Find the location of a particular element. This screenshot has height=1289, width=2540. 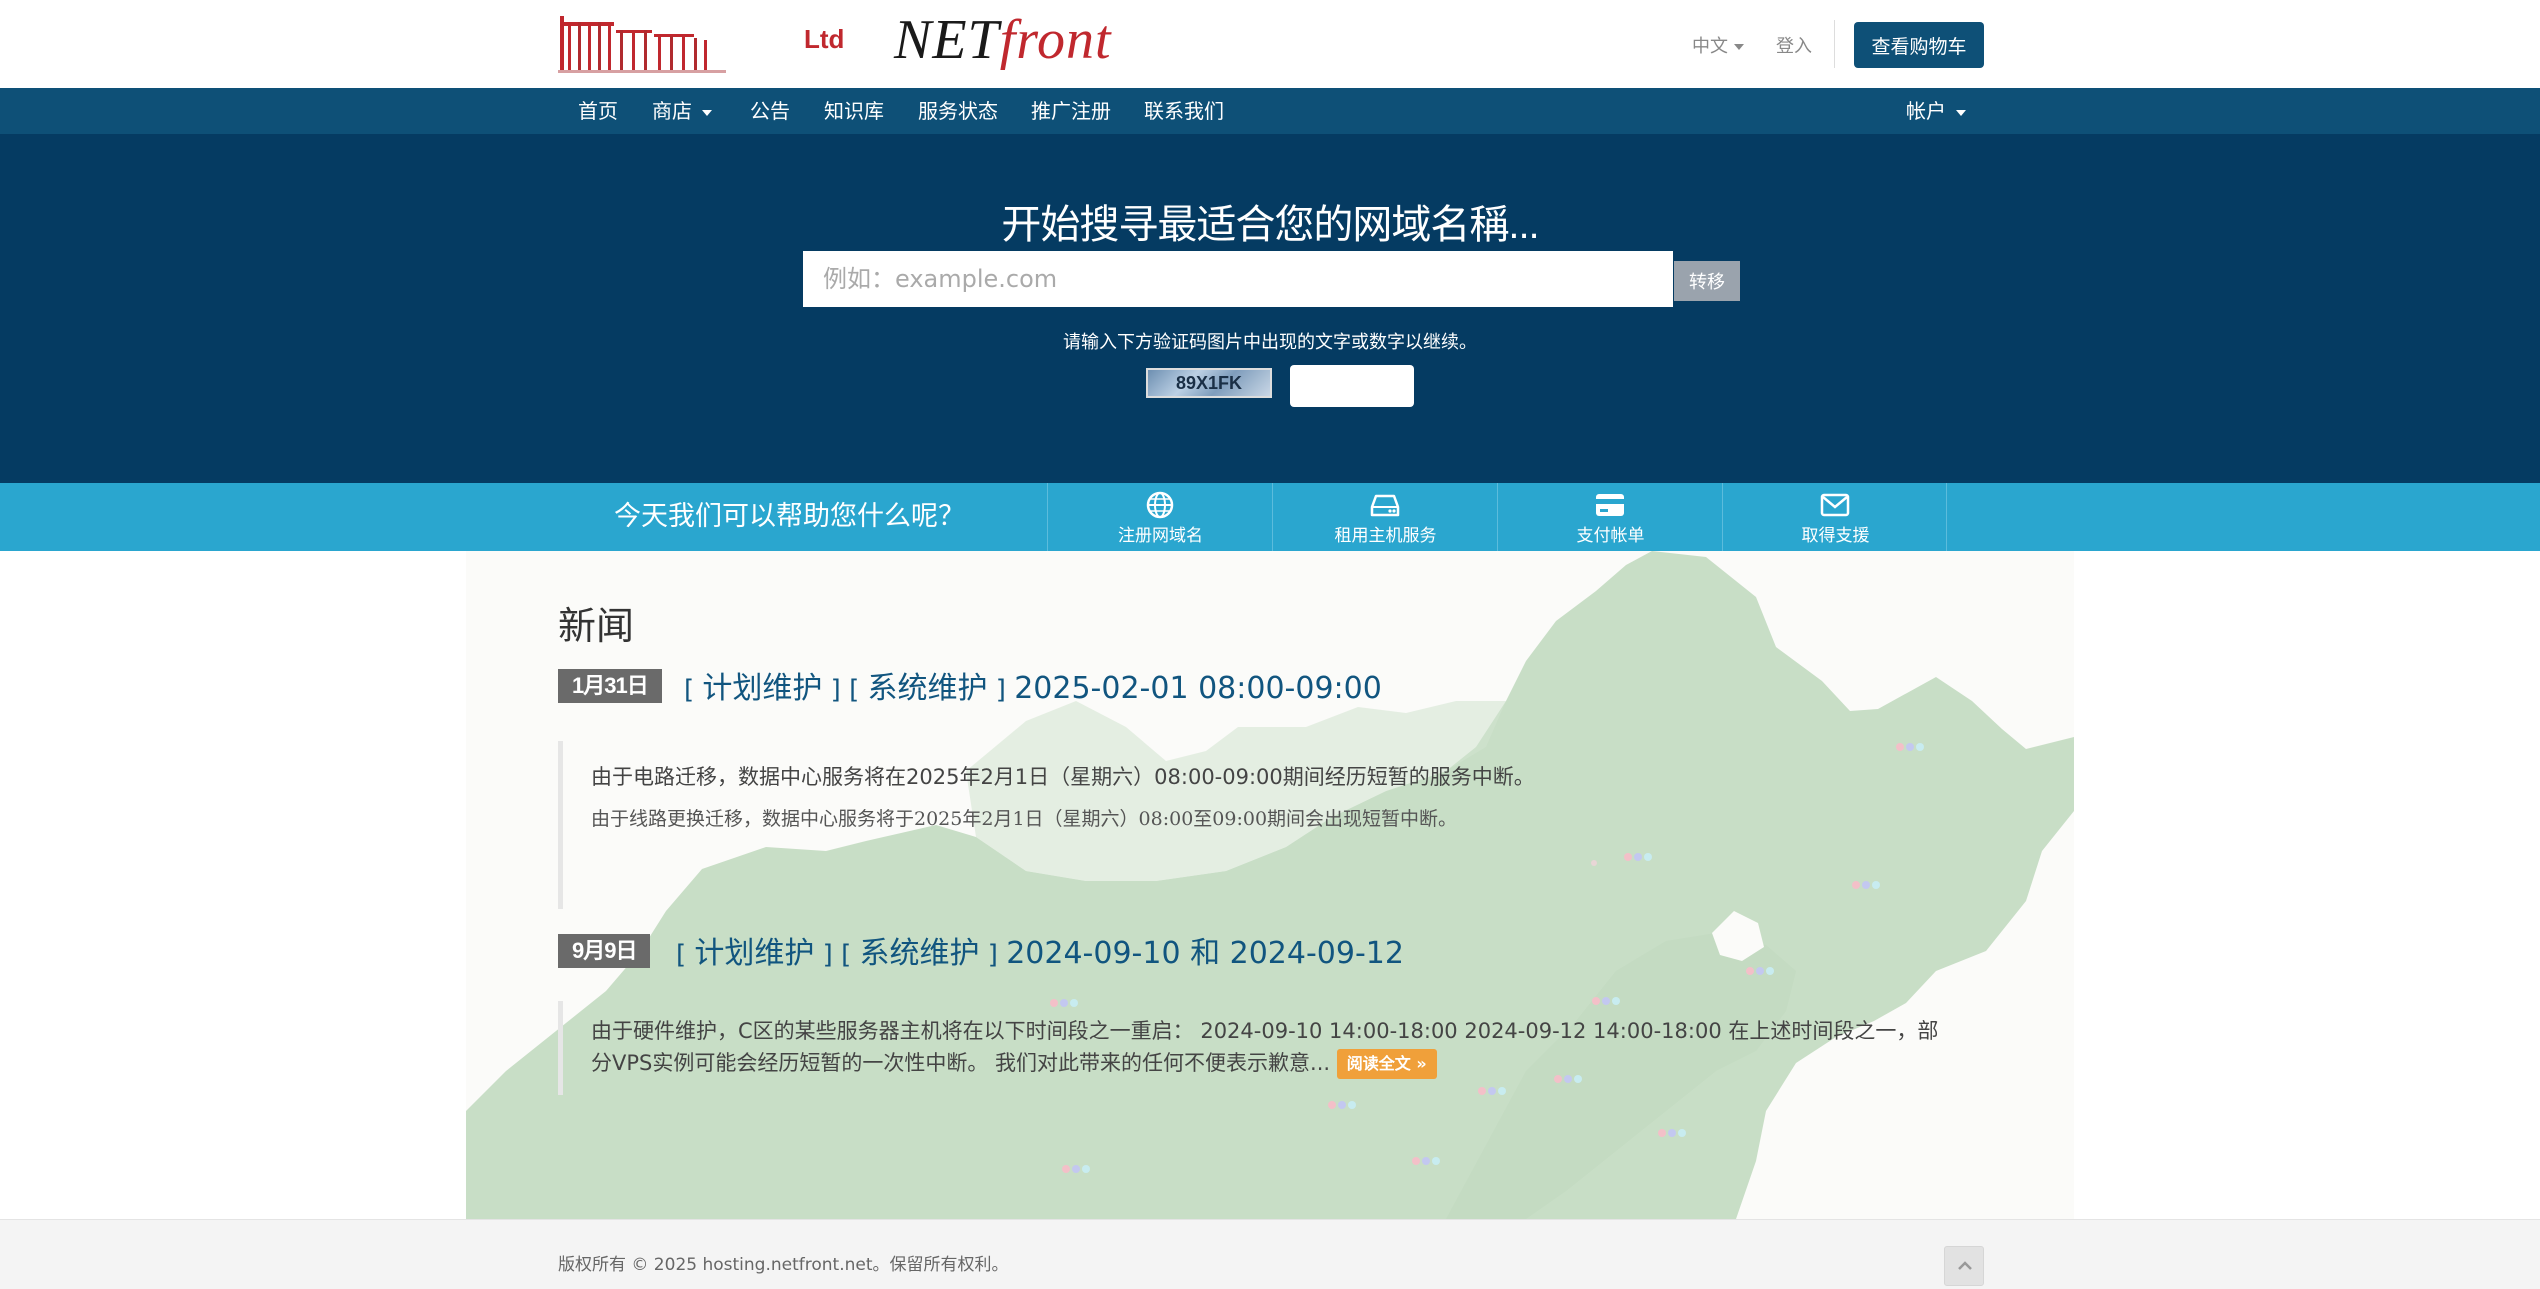

transfer-button: 转移 is located at coordinates (1707, 281).